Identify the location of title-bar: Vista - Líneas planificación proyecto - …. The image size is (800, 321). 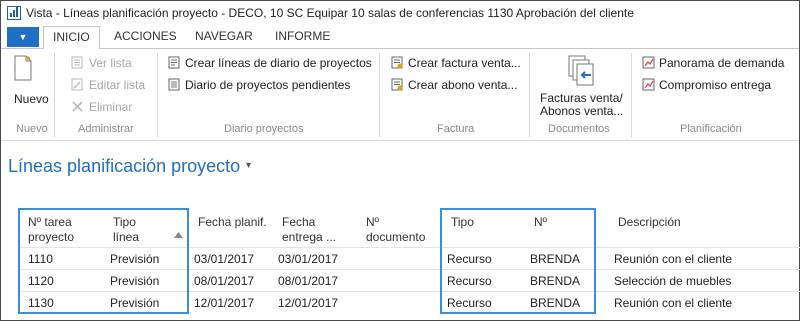
(400, 13).